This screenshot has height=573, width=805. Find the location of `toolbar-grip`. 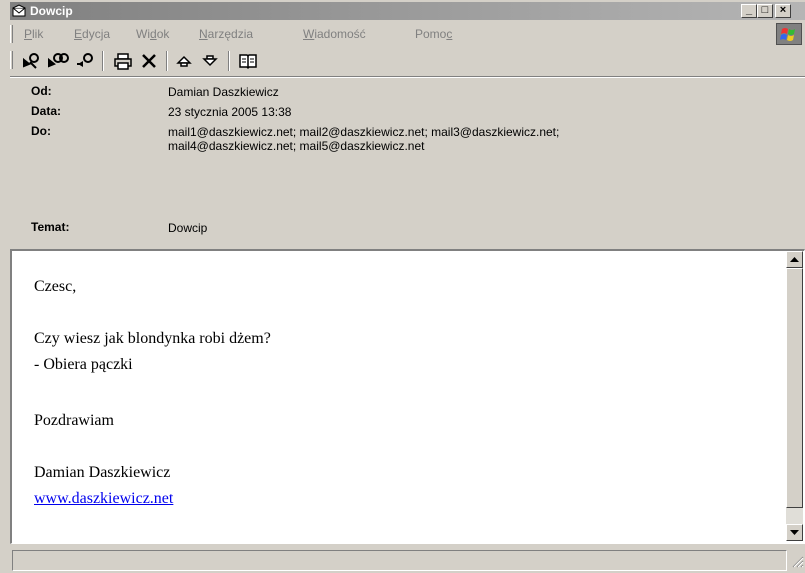

toolbar-grip is located at coordinates (11, 60).